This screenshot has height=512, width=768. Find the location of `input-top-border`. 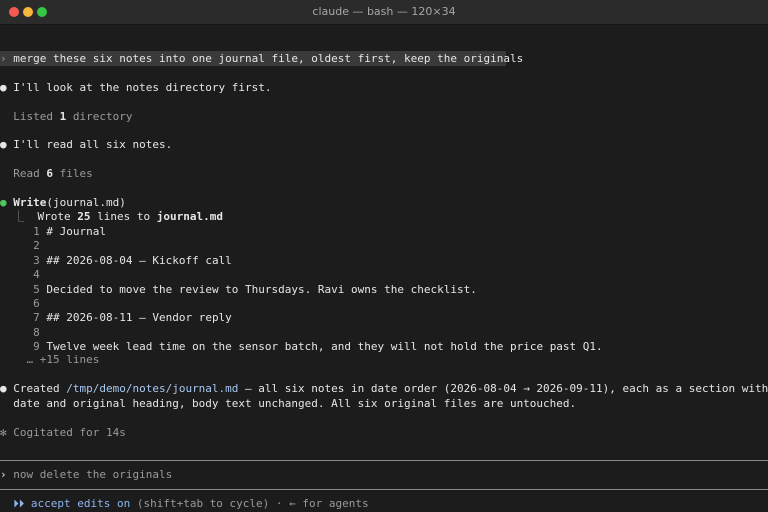

input-top-border is located at coordinates (384, 460).